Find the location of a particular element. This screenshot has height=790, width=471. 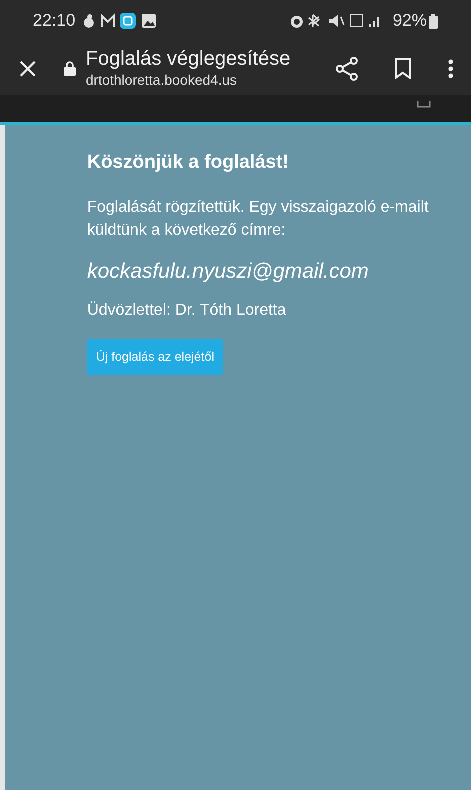

page-title: Foglalás véglegesítése is located at coordinates (188, 59).